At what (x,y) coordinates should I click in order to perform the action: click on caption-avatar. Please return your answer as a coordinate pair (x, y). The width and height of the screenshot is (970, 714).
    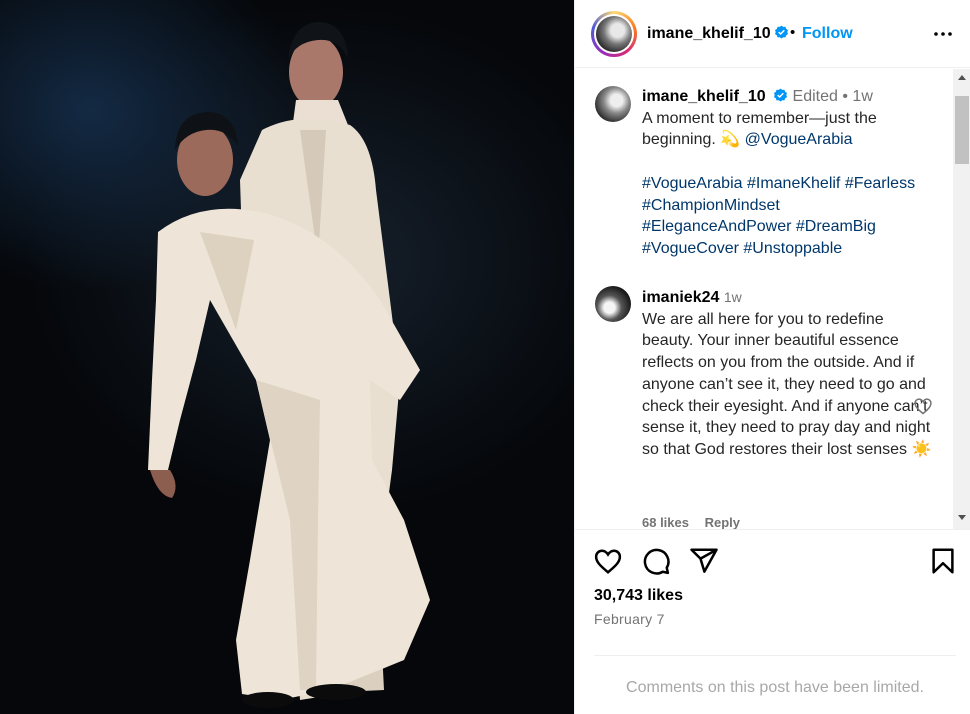
    Looking at the image, I should click on (613, 104).